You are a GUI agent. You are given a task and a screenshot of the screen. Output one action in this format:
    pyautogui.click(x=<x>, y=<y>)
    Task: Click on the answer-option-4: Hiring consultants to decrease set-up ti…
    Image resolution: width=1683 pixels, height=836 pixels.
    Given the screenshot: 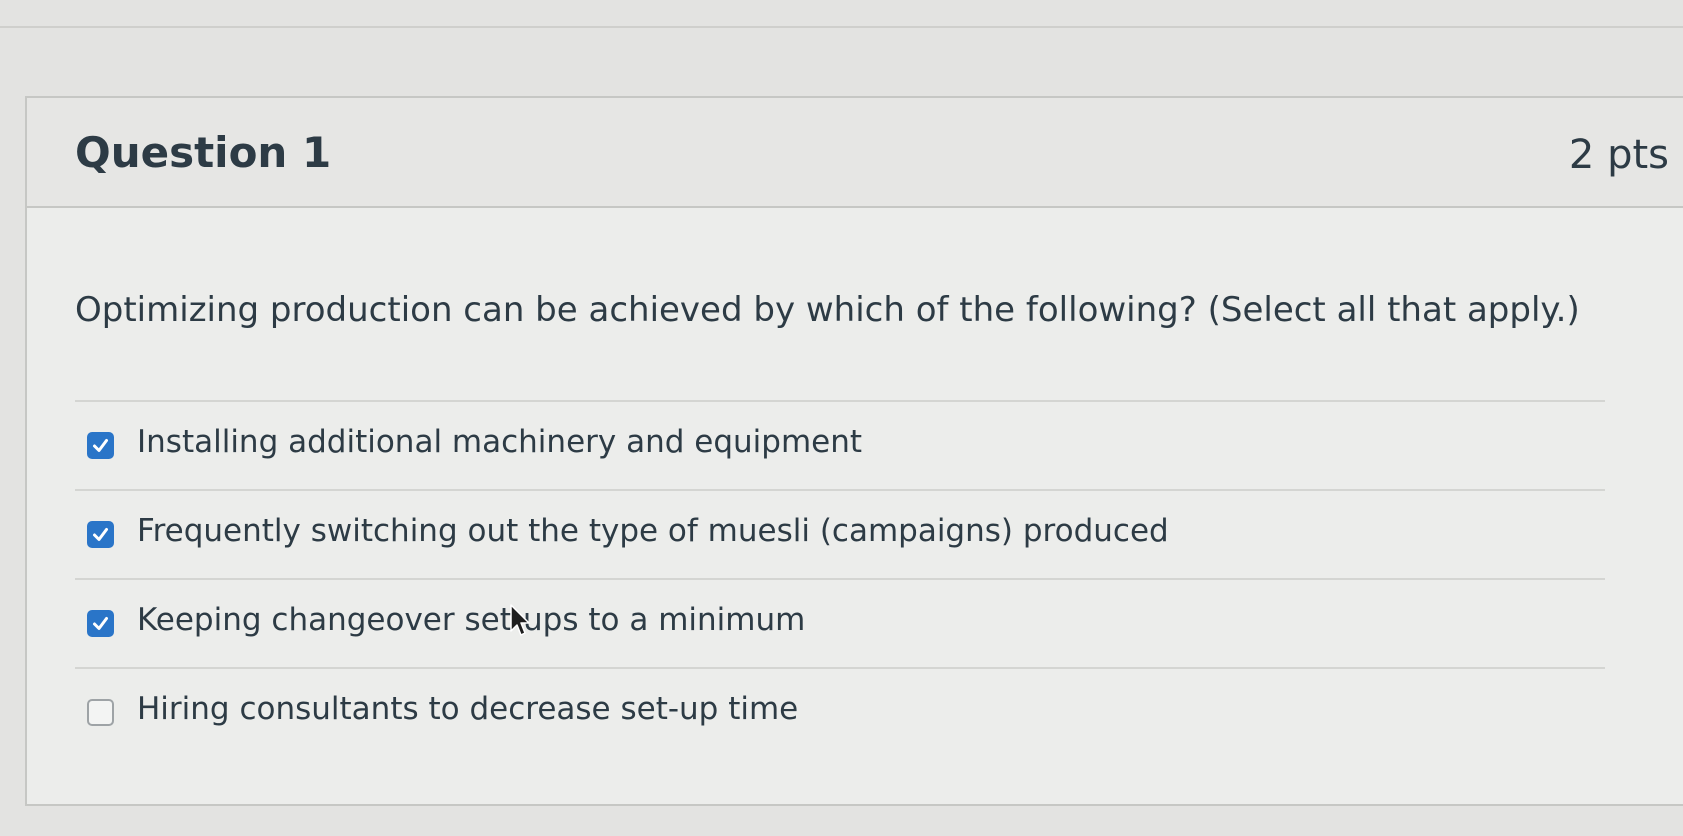 What is the action you would take?
    pyautogui.click(x=840, y=711)
    